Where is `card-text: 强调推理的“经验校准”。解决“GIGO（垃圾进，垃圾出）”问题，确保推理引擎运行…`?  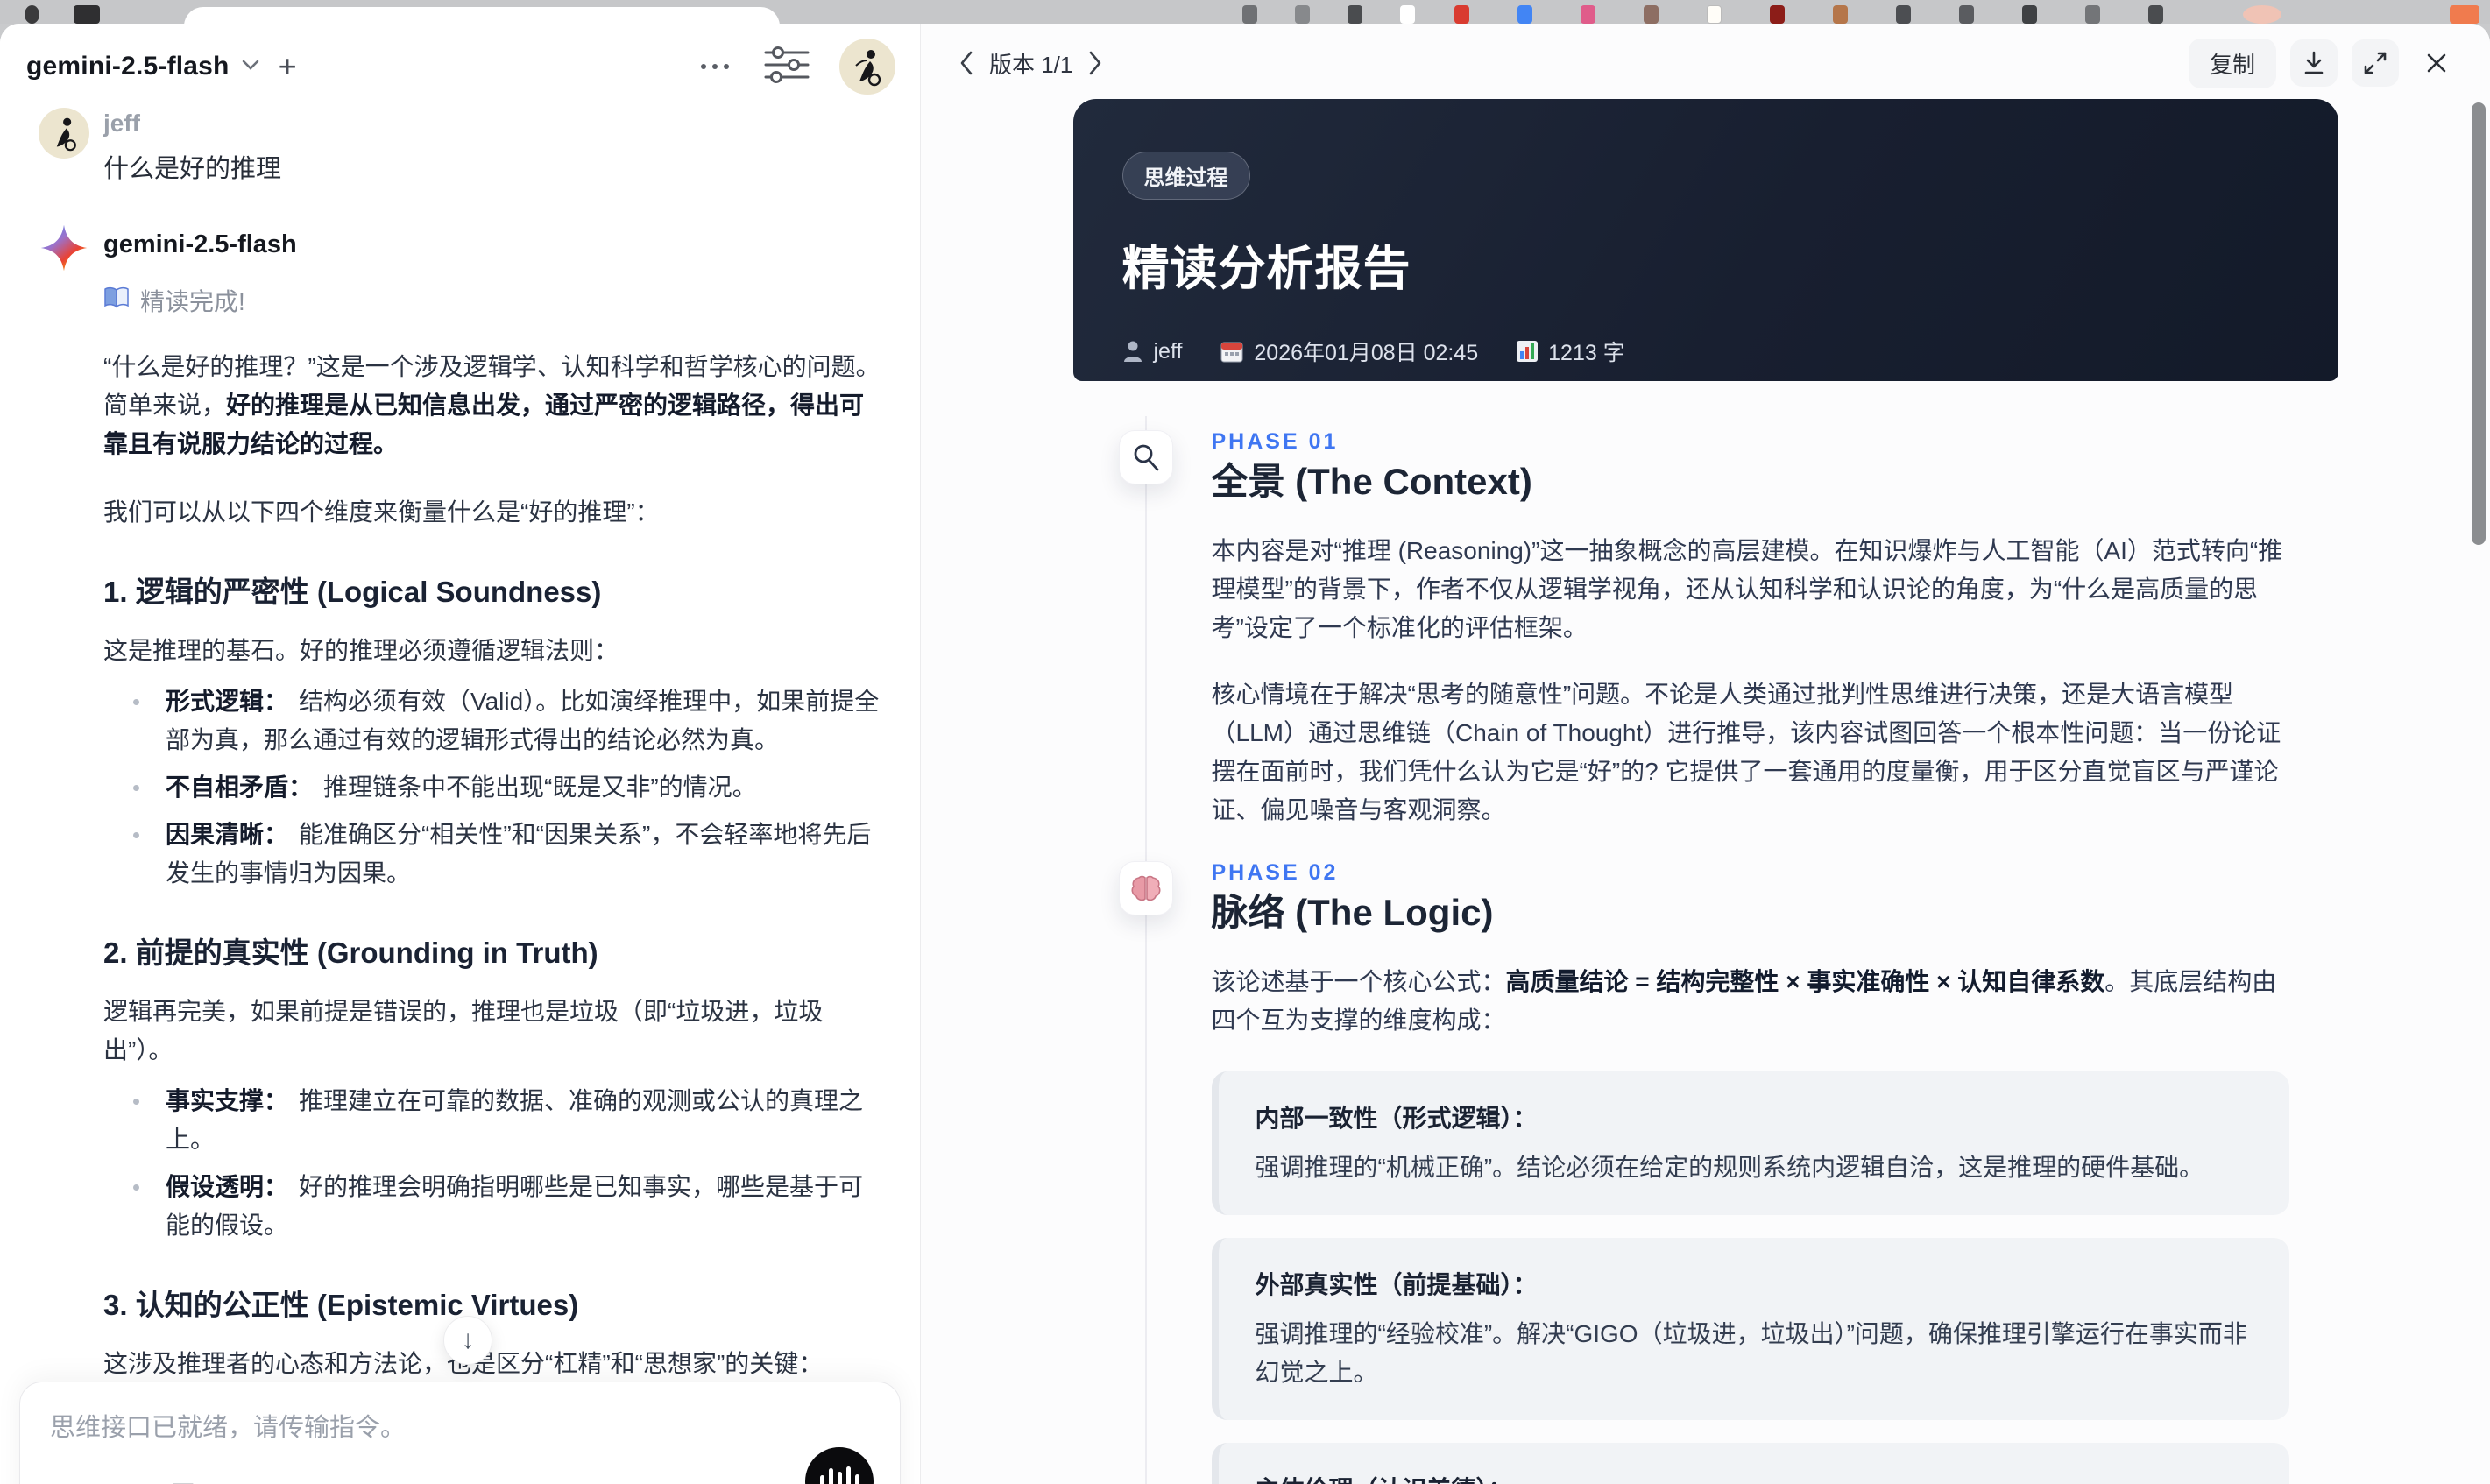
card-text: 强调推理的“经验校准”。解决“GIGO（垃圾进，垃圾出）”问题，确保推理引擎运行… is located at coordinates (1751, 1353).